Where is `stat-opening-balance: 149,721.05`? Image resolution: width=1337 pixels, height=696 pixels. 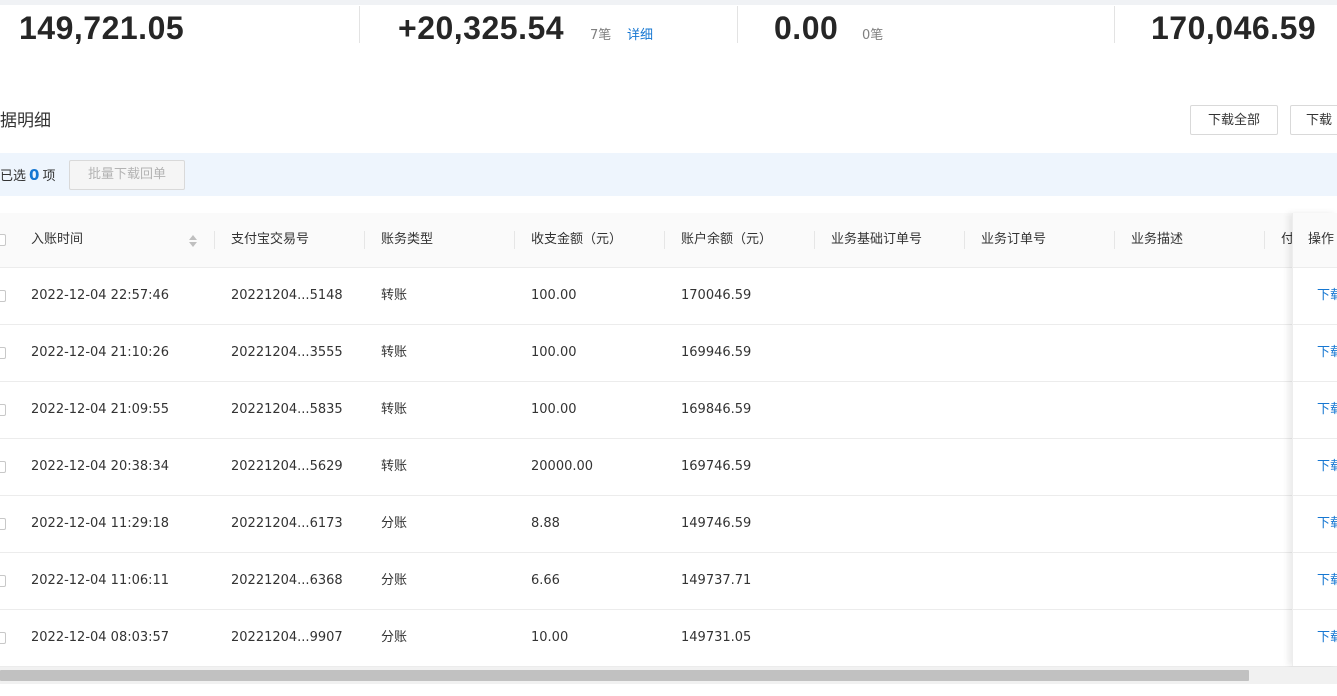
stat-opening-balance: 149,721.05 is located at coordinates (169, 28).